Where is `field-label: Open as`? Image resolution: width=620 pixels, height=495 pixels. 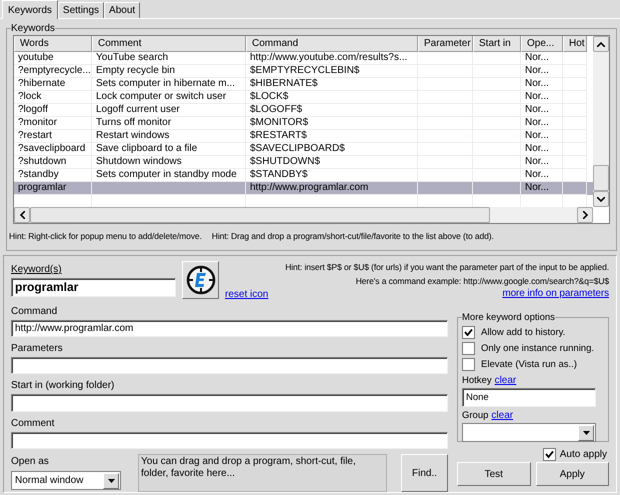 field-label: Open as is located at coordinates (30, 462).